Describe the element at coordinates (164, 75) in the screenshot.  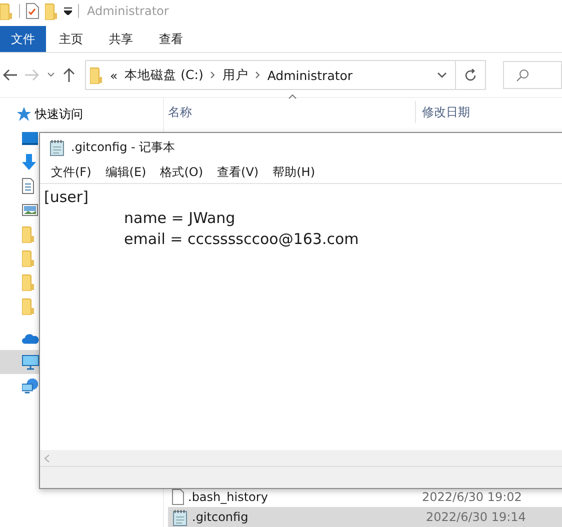
I see `breadcrumb: 本地磁盘 (C:)` at that location.